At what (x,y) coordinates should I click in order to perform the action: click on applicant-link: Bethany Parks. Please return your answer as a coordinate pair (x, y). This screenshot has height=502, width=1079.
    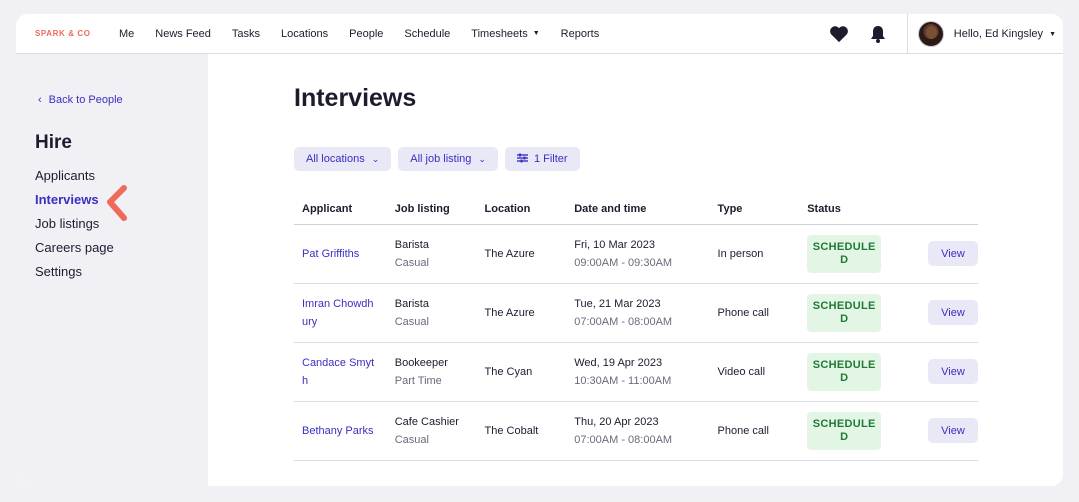
    Looking at the image, I should click on (344, 431).